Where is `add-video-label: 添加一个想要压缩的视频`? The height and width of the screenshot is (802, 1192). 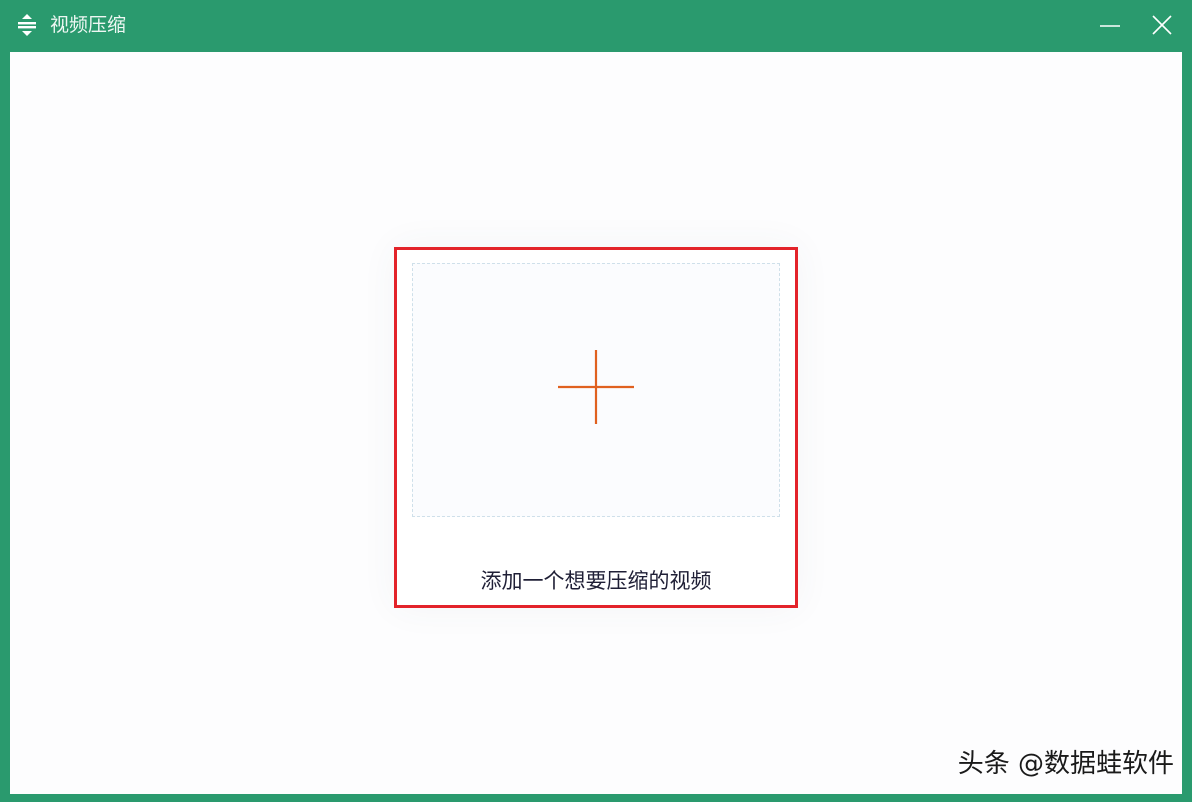
add-video-label: 添加一个想要压缩的视频 is located at coordinates (596, 581).